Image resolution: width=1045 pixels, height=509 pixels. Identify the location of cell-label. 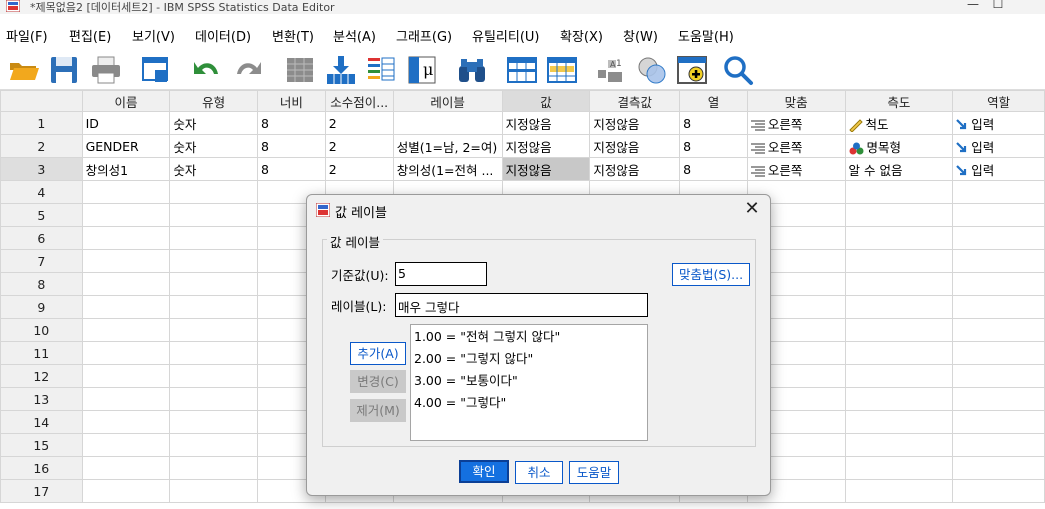
(447, 123).